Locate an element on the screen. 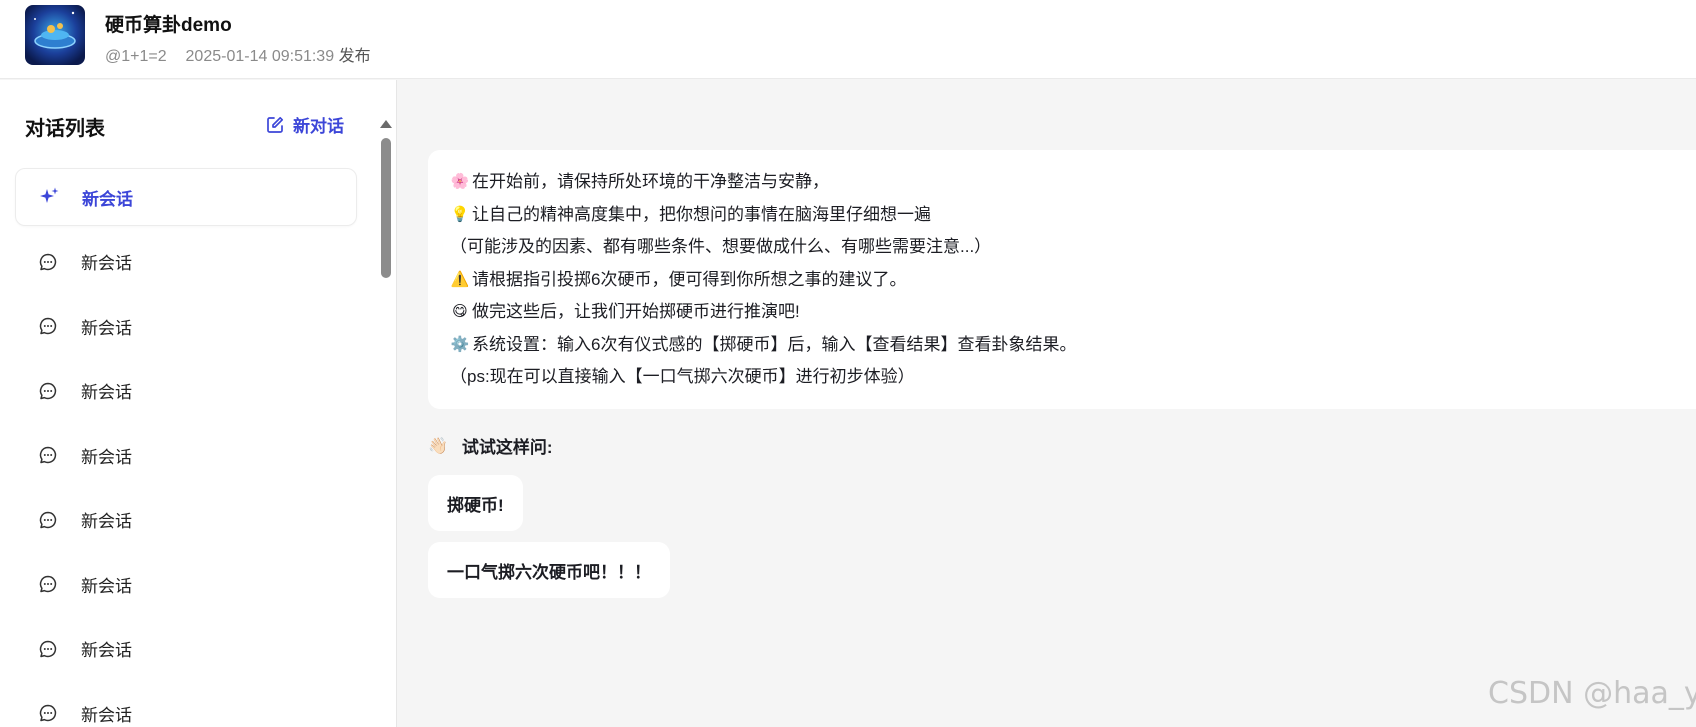 Image resolution: width=1696 pixels, height=727 pixels. app-header: 硬币算卦demo @1+1=2 2025-01-14 09:51:39 发布 is located at coordinates (848, 39).